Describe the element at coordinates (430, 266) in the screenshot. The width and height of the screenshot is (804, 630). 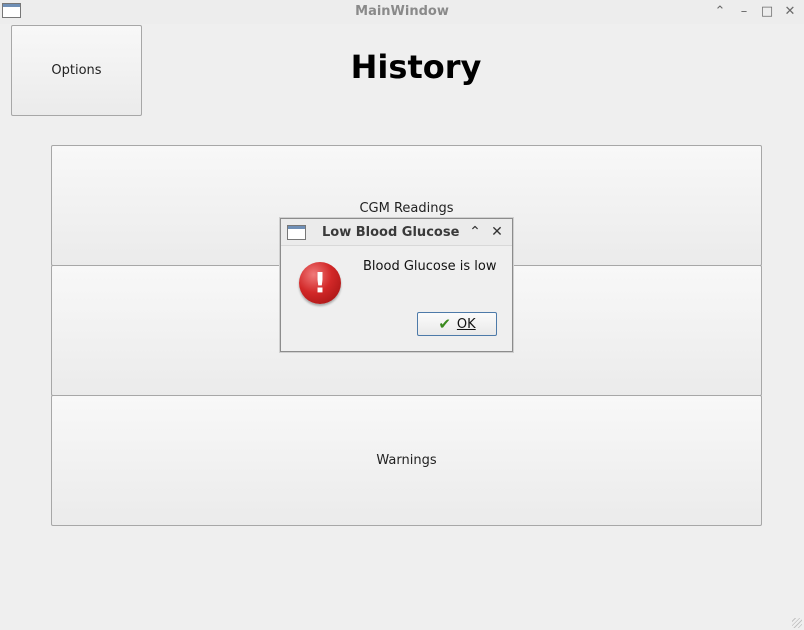
I see `dialog-message: Blood Glucose is low` at that location.